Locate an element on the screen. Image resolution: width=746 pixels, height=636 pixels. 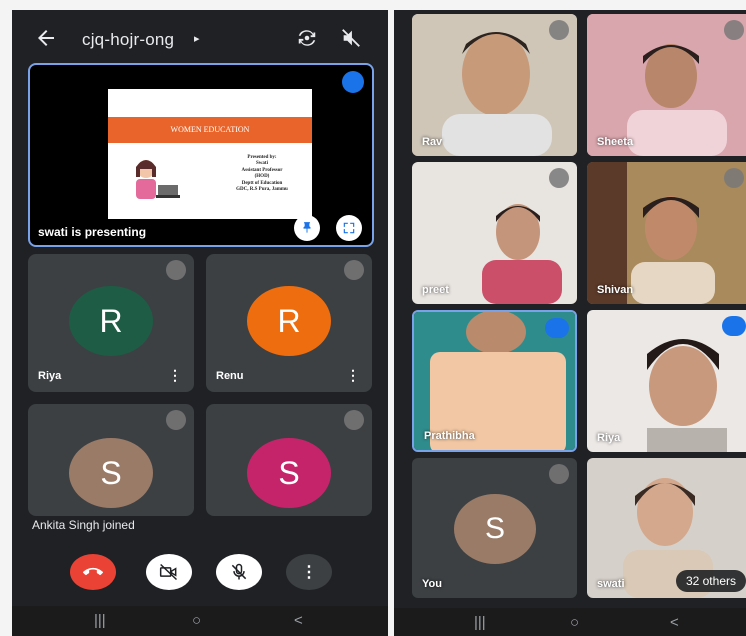
participant-tile-riya: R Riya ⋮ is located at coordinates (111, 323).